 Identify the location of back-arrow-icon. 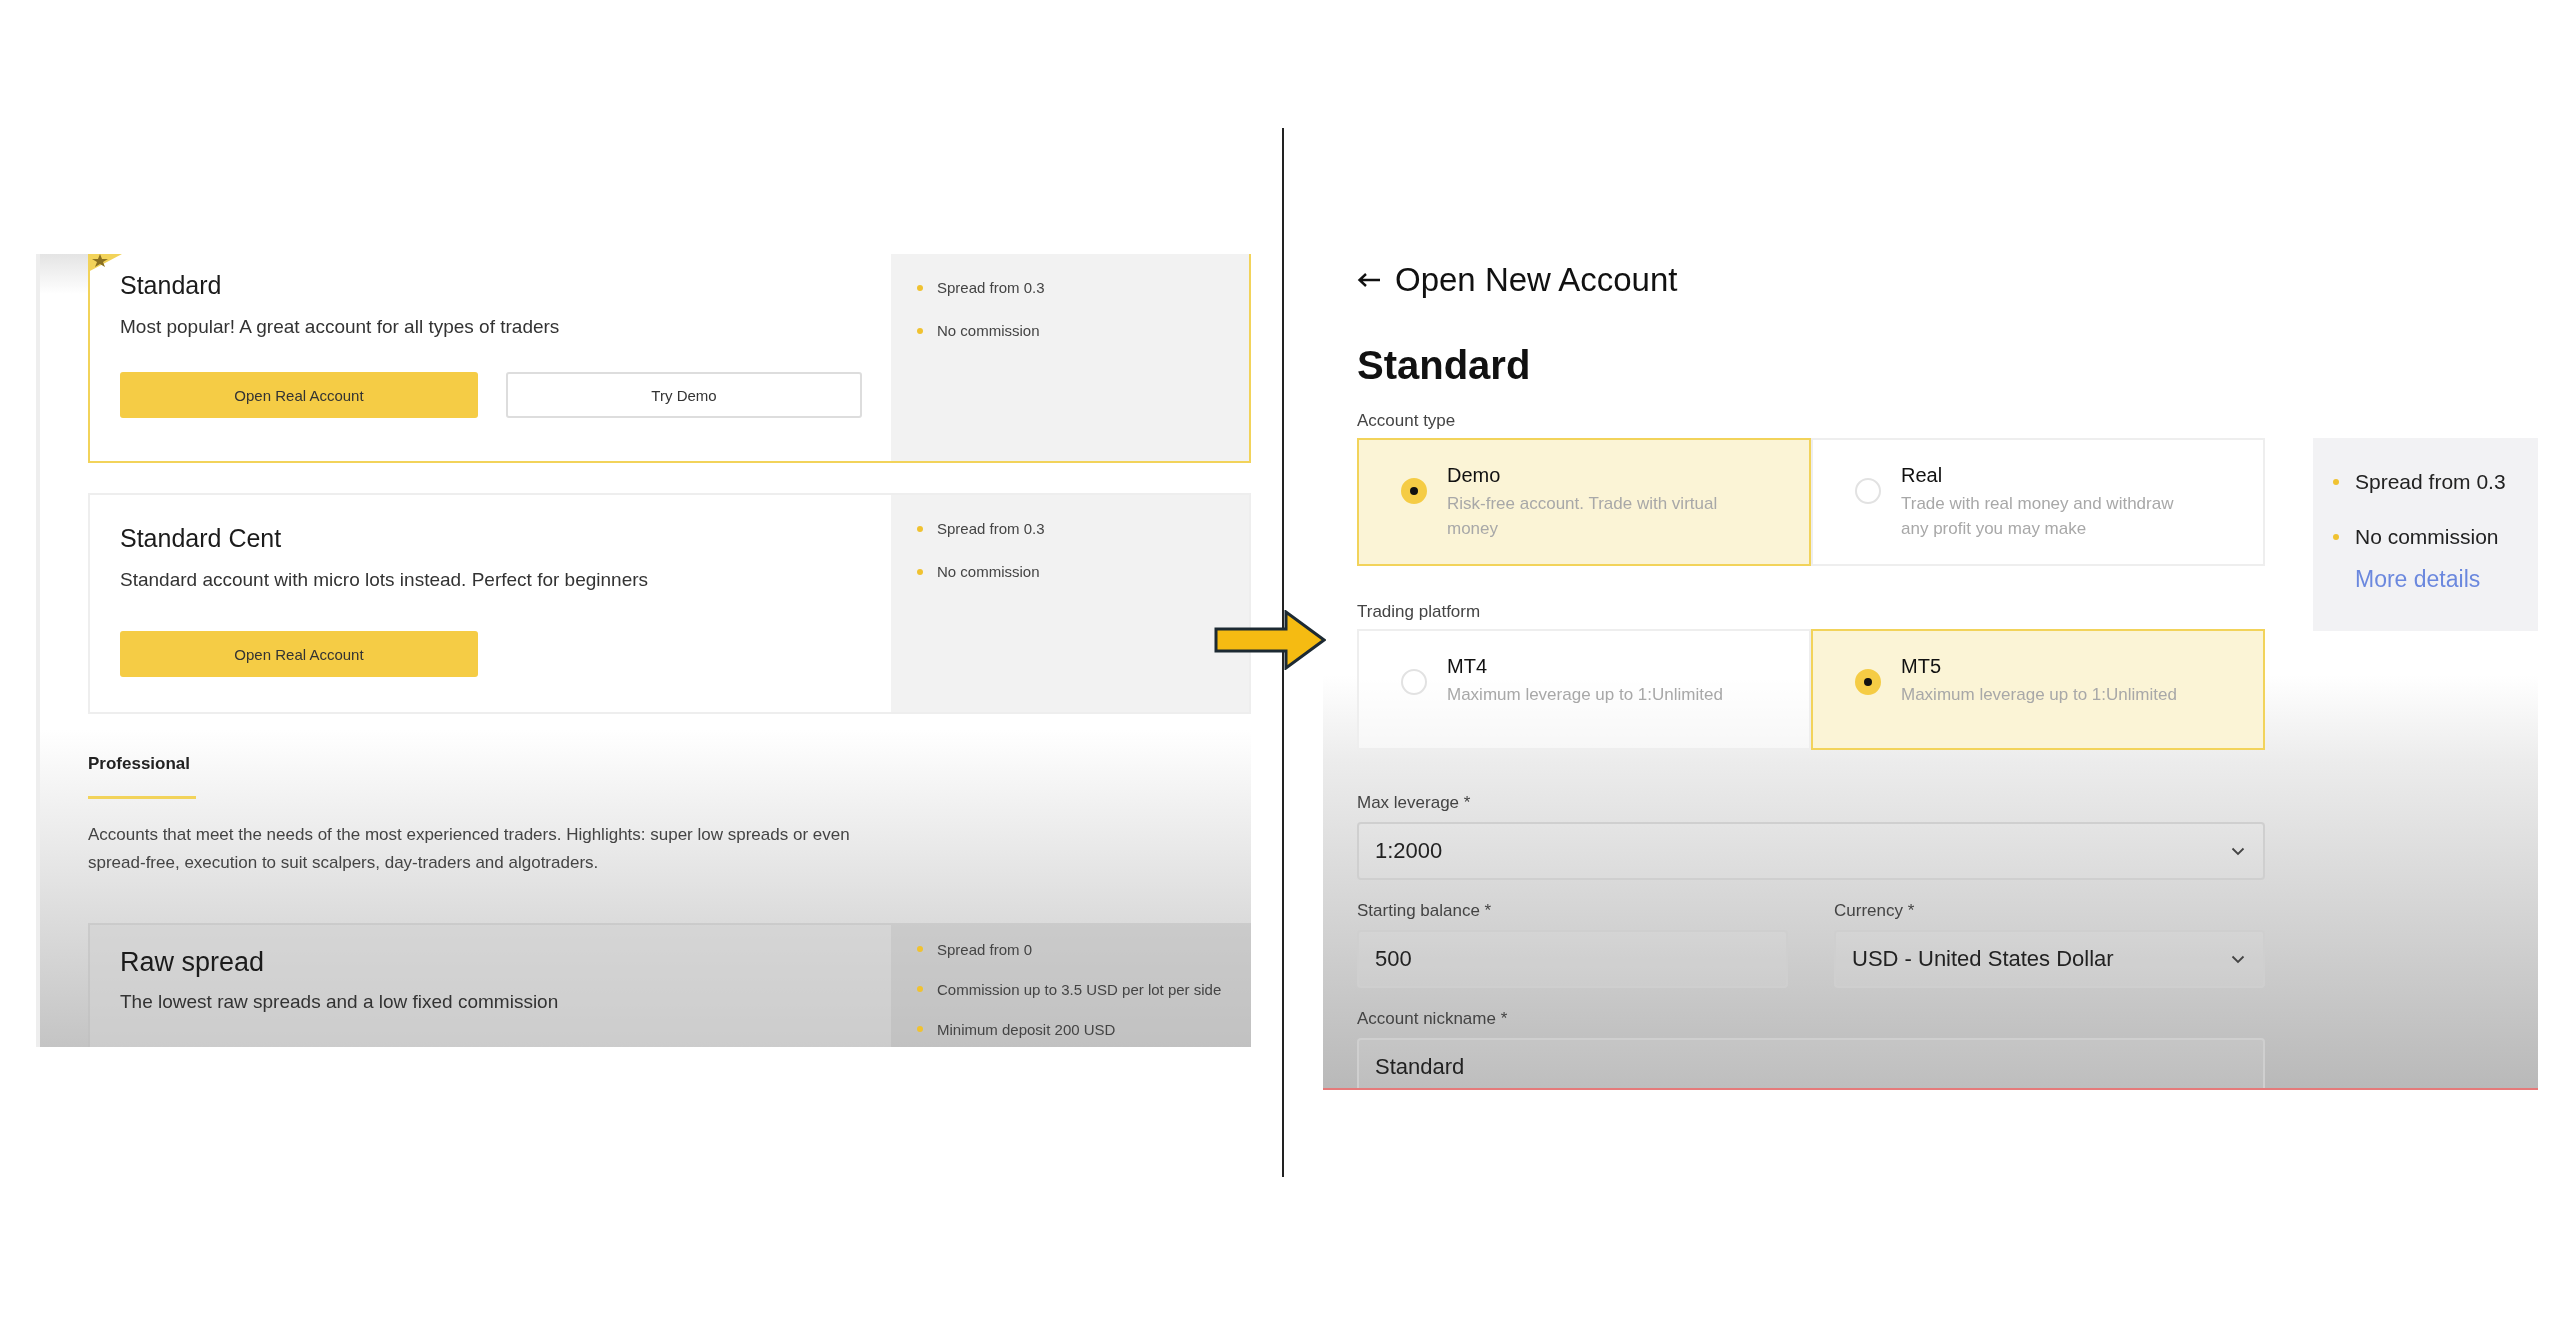
(1369, 280).